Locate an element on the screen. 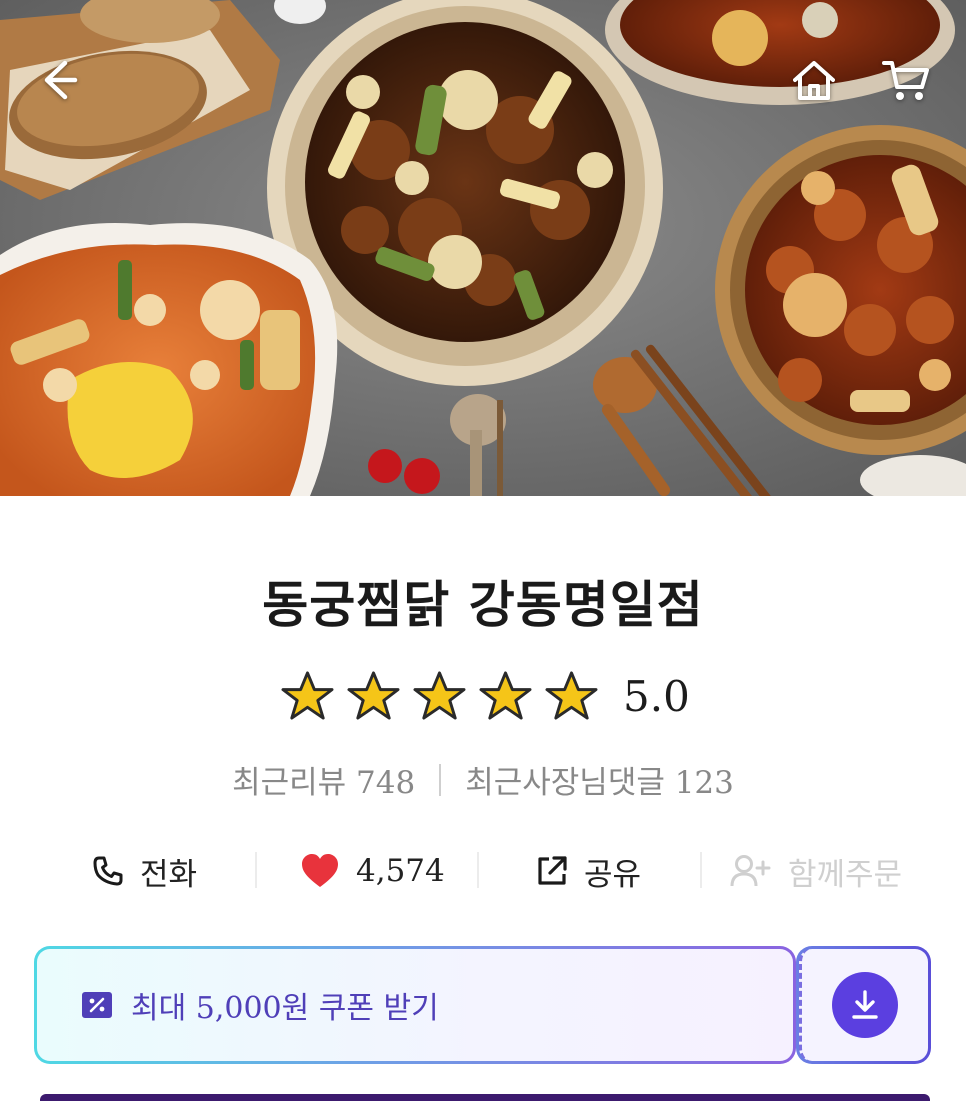 The image size is (966, 1101). share-label: 공유 is located at coordinates (613, 874).